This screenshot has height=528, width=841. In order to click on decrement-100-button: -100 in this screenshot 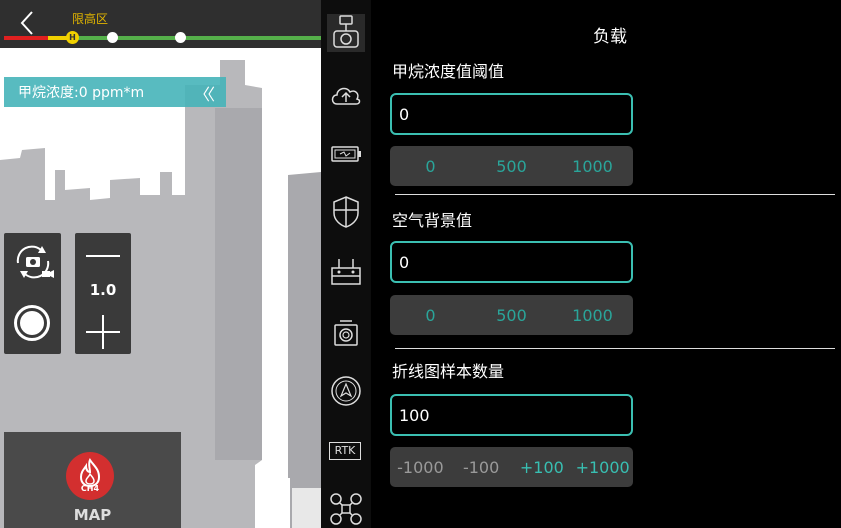, I will do `click(481, 467)`.